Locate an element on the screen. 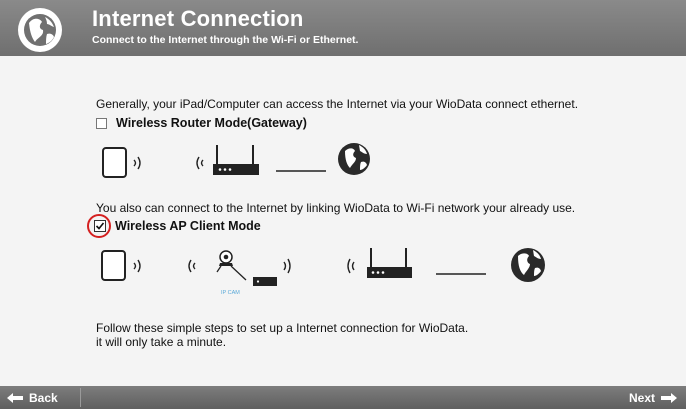 The height and width of the screenshot is (409, 686). arrow-right-icon is located at coordinates (669, 397).